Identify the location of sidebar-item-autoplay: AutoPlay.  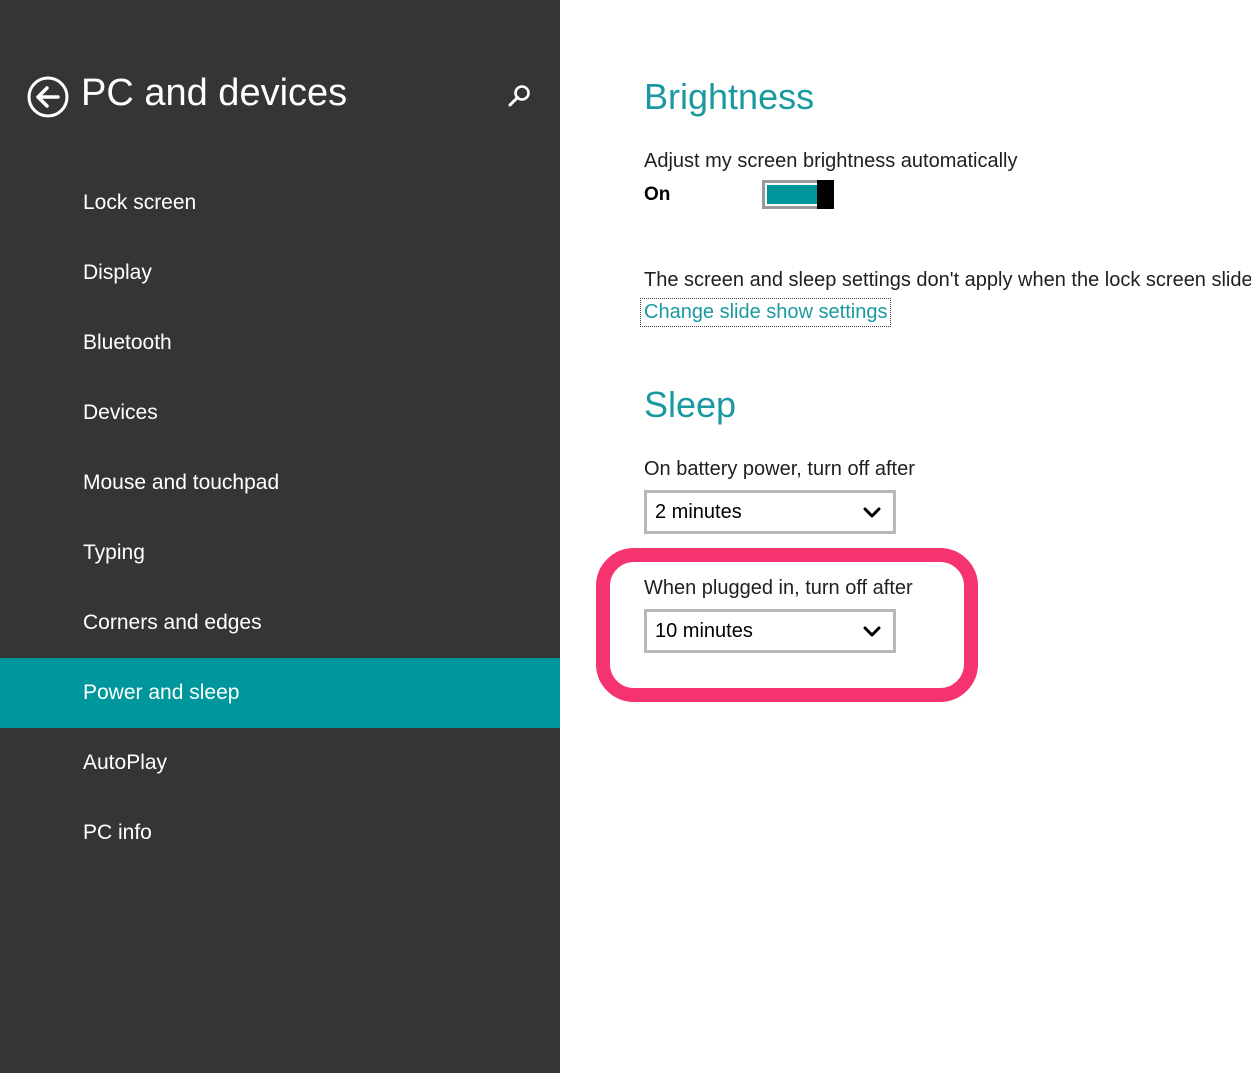
(280, 763).